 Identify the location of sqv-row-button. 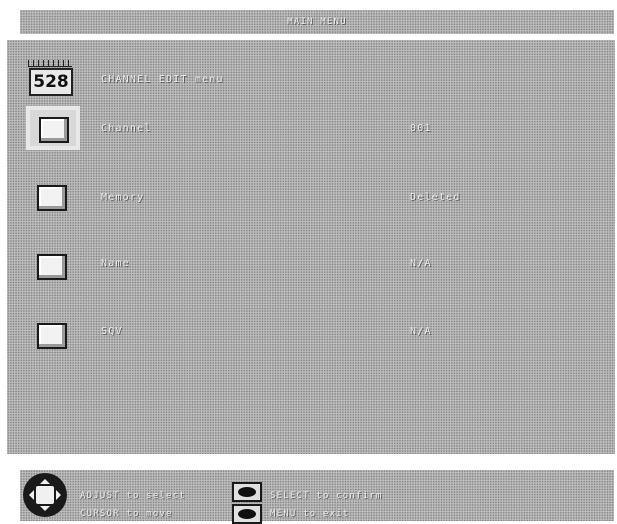
(52, 334).